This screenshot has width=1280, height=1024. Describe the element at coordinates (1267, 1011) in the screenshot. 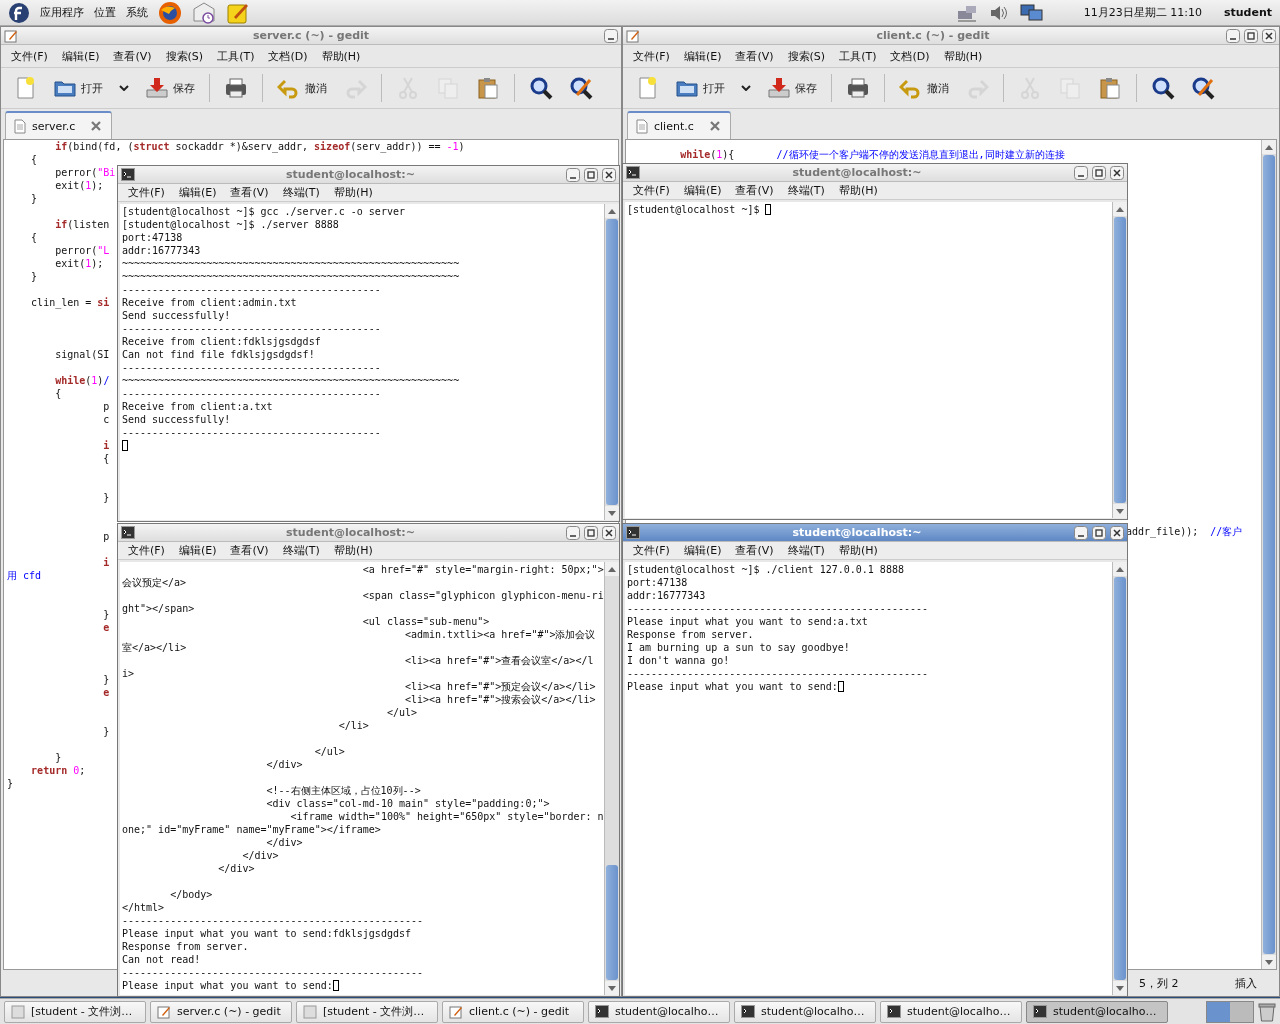

I see `trash-icon` at that location.